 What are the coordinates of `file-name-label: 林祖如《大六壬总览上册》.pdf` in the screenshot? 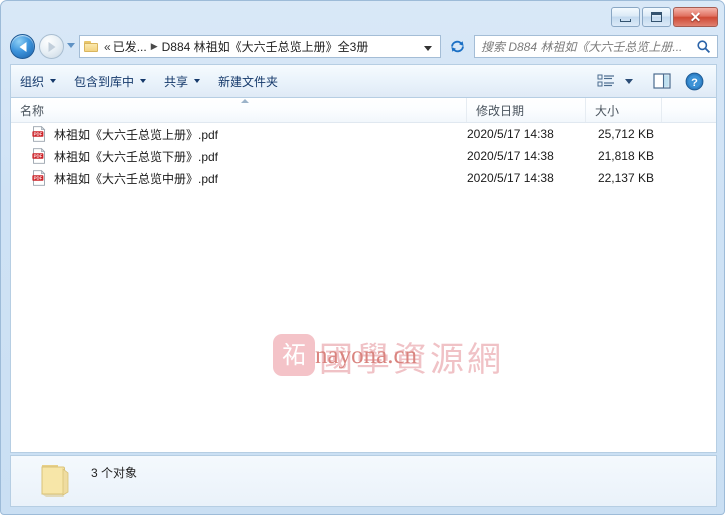 It's located at (136, 134).